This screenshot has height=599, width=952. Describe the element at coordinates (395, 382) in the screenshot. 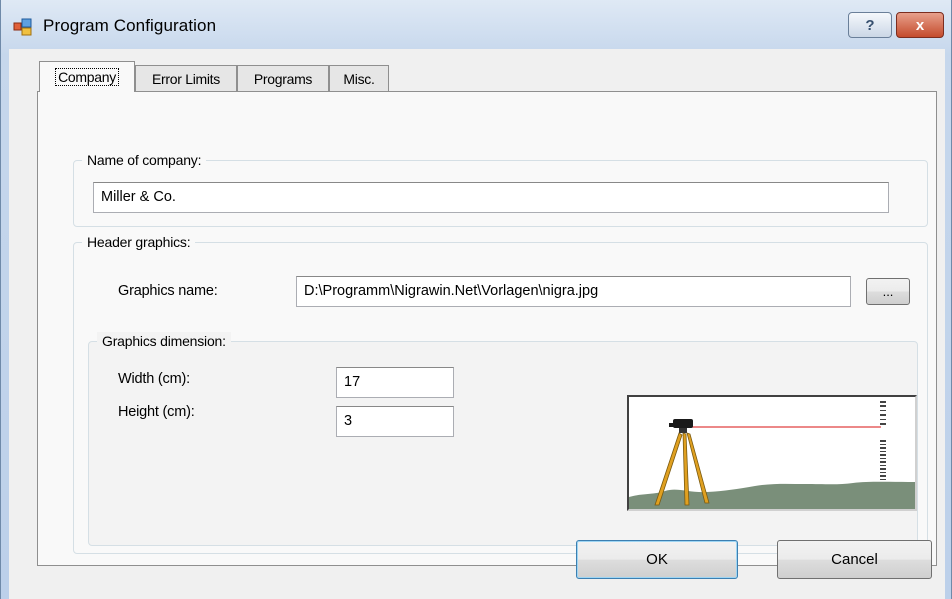

I see `width-input: 17` at that location.